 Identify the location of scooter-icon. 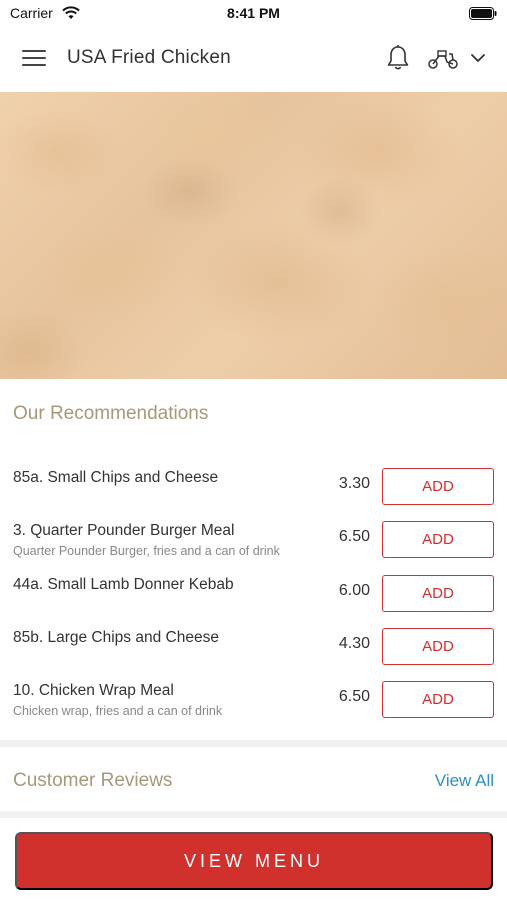
(443, 59).